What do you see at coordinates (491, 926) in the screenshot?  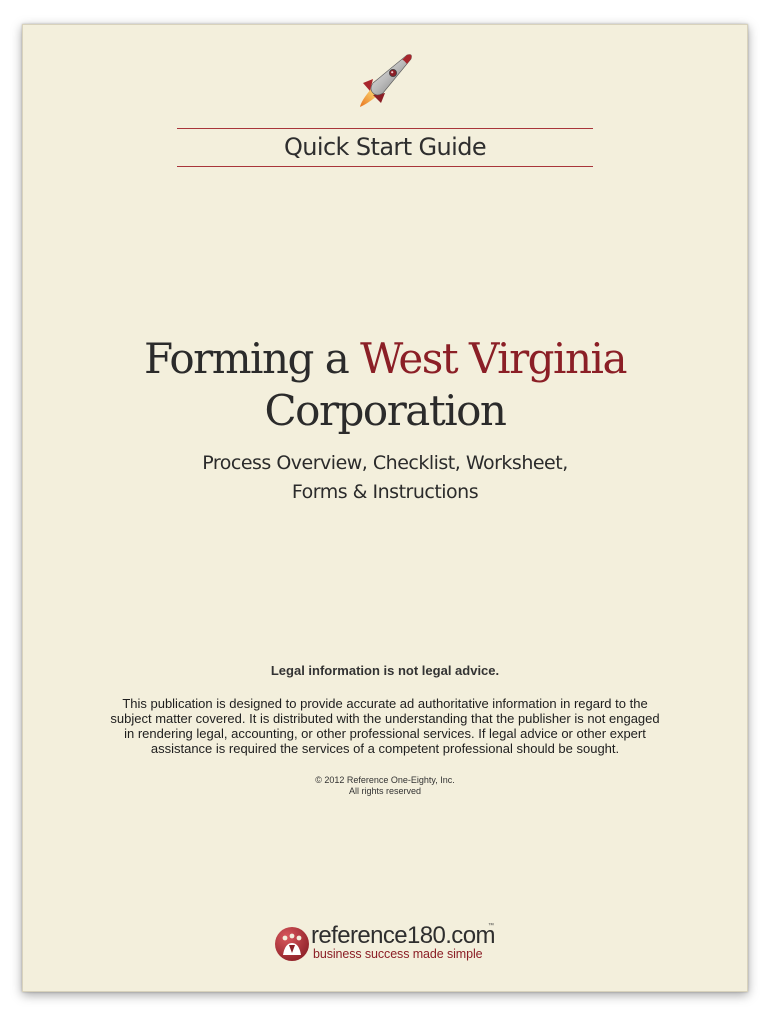 I see `trademark-symbol: ™` at bounding box center [491, 926].